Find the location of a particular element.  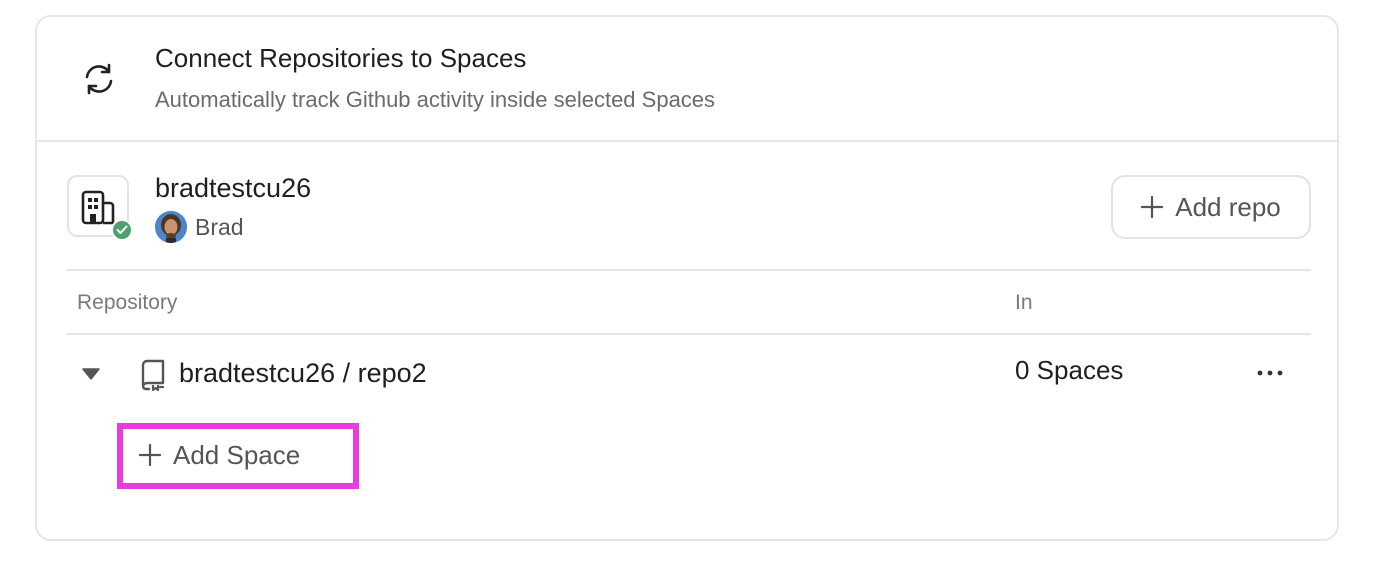

org-owner: Brad is located at coordinates (199, 227).